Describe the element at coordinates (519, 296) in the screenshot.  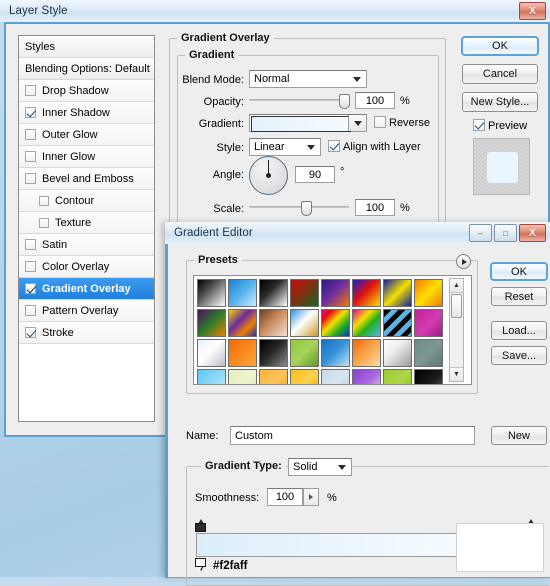
I see `ge-reset-button: Reset` at that location.